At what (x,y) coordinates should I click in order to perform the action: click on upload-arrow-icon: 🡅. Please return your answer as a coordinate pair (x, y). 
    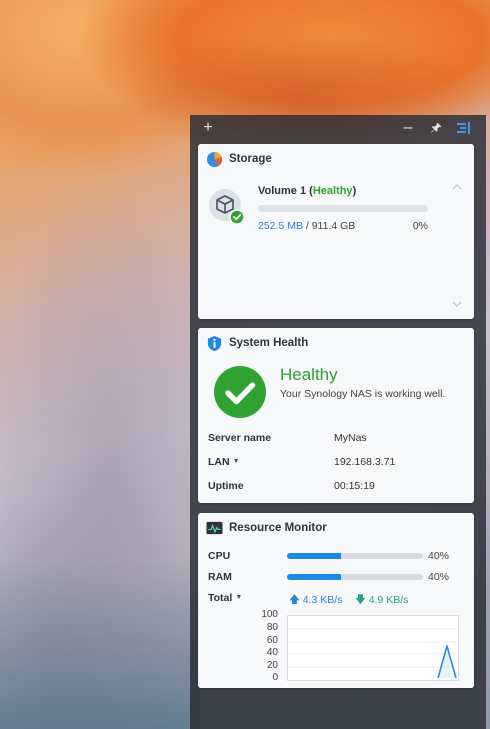
    Looking at the image, I should click on (294, 600).